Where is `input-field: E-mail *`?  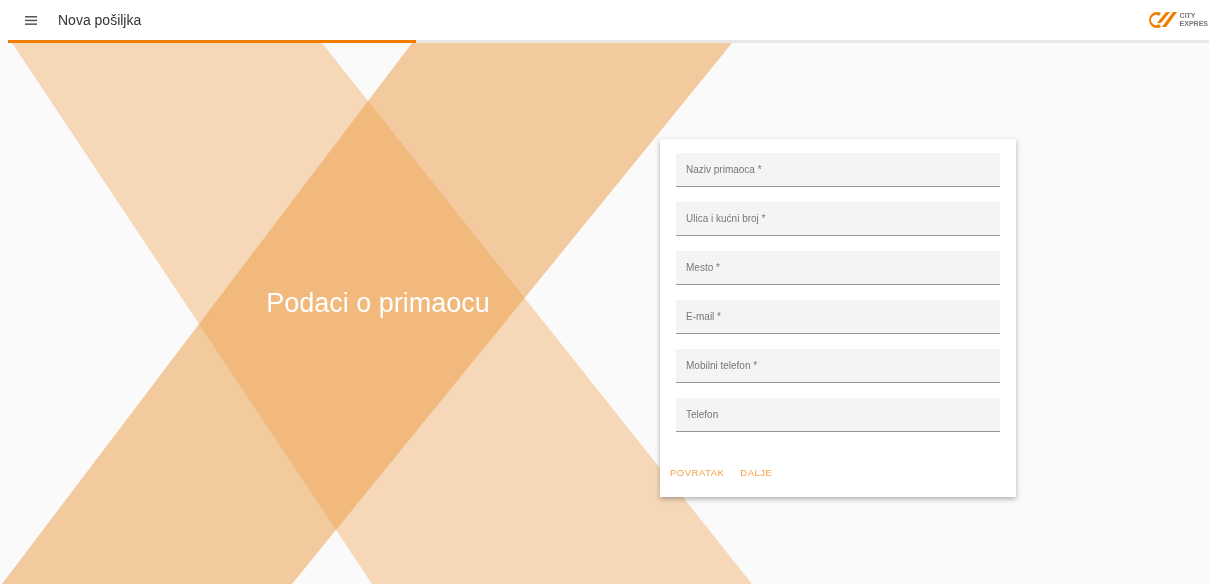 input-field: E-mail * is located at coordinates (838, 317).